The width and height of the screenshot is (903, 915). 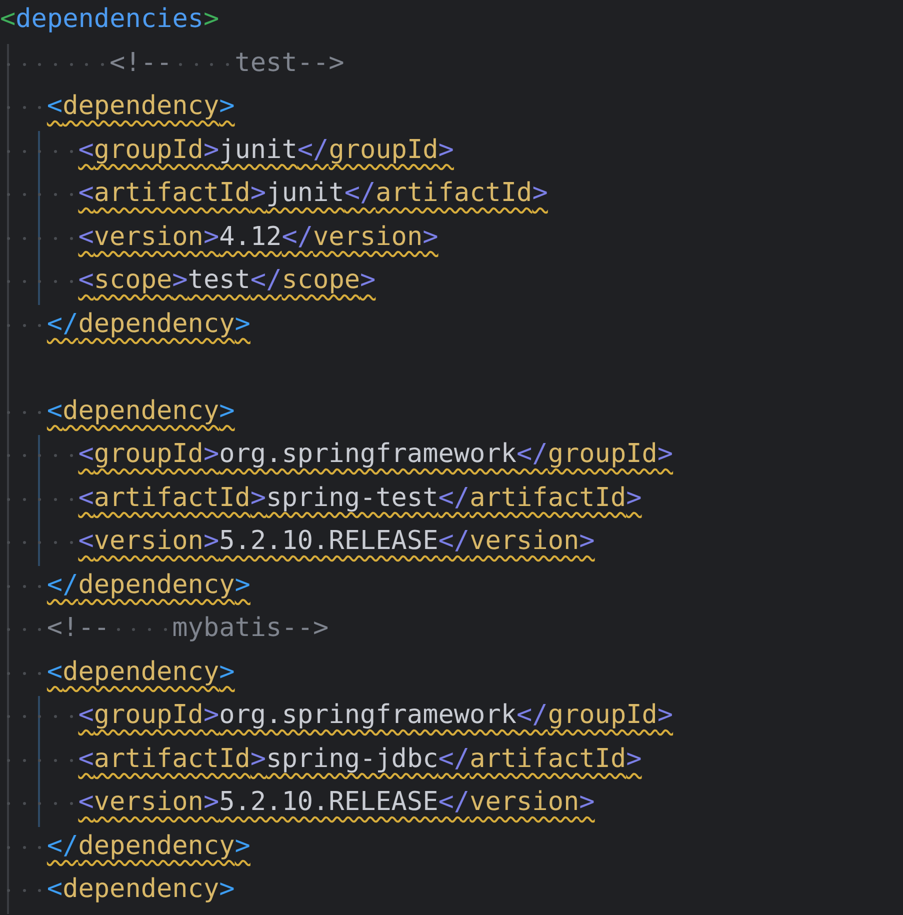 I want to click on code-line: <artifactId>spring-test</artifactId>, so click(x=321, y=498).